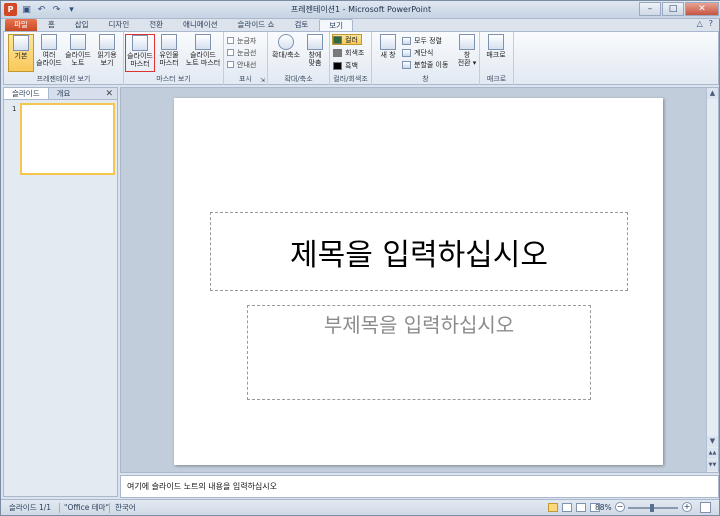 This screenshot has height=516, width=720. I want to click on cascade-button: 계단식, so click(417, 52).